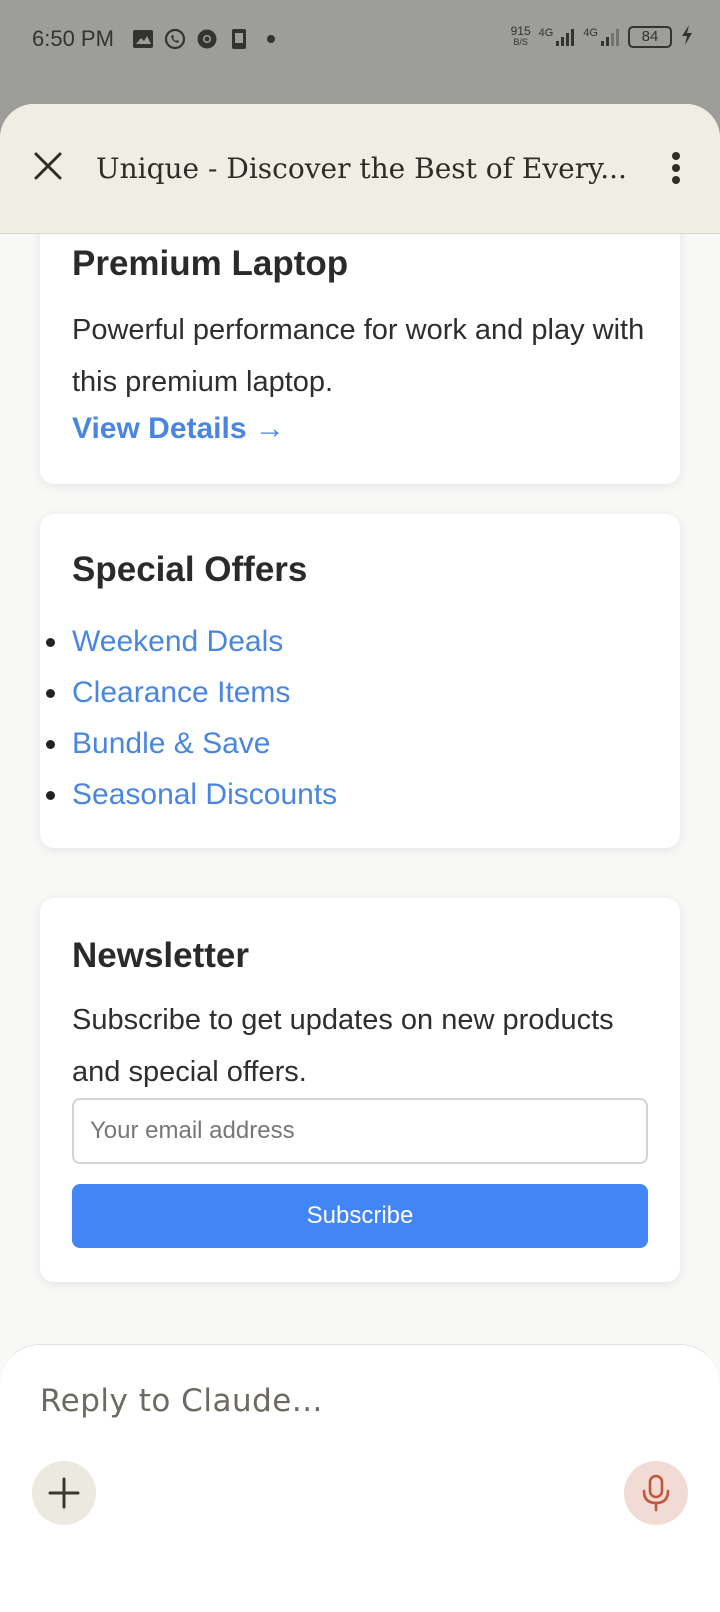  I want to click on subscribe-button: Subscribe, so click(360, 1216).